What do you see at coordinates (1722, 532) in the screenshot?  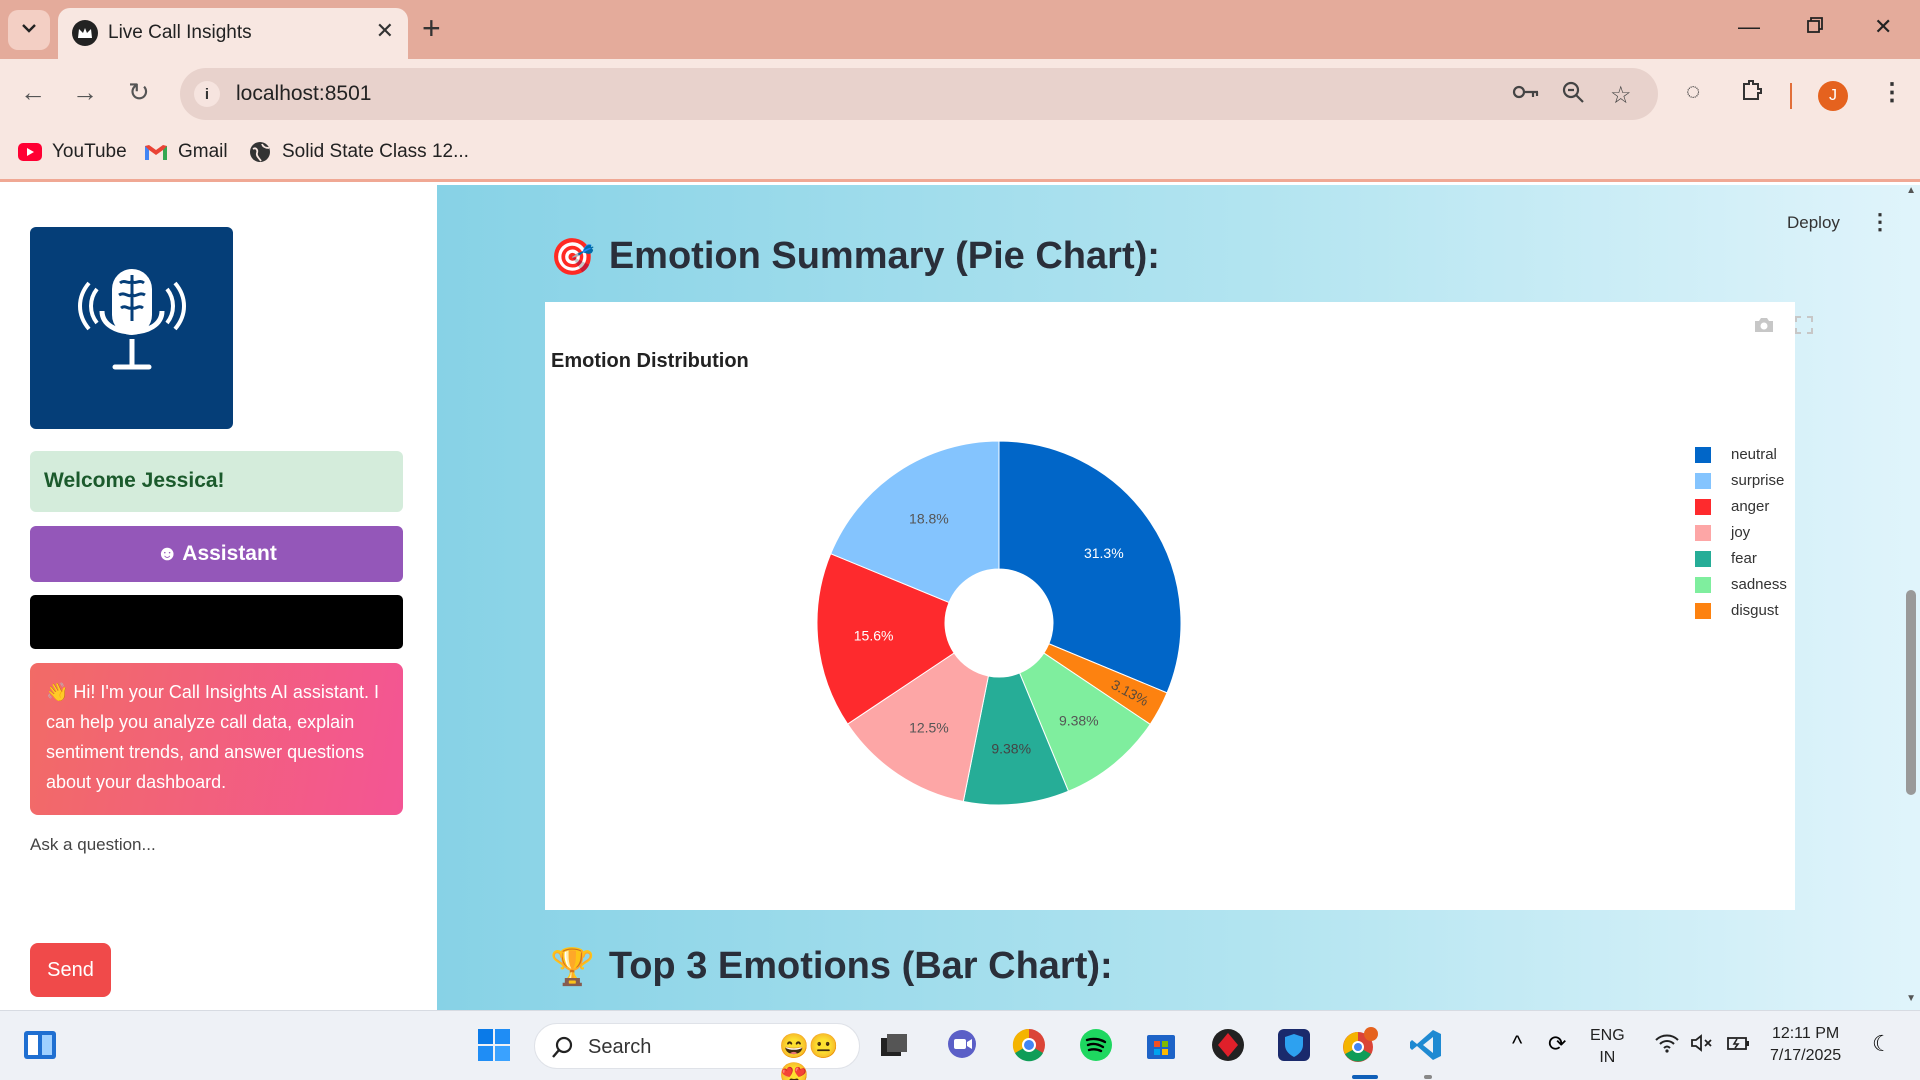 I see `legend-item-joy: joy` at bounding box center [1722, 532].